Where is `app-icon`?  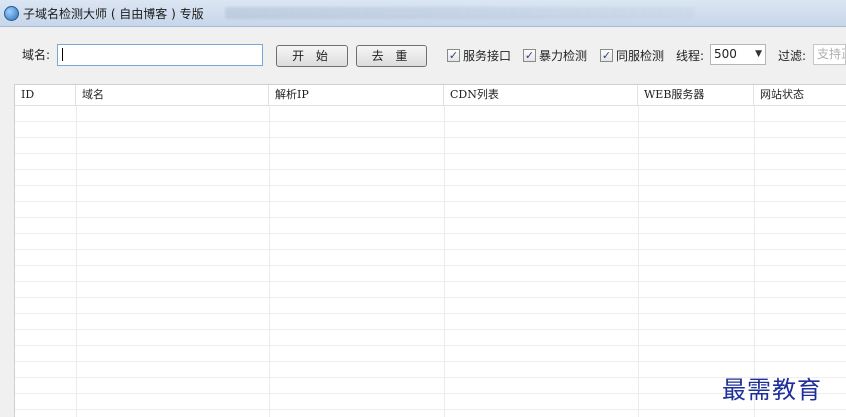 app-icon is located at coordinates (11, 13).